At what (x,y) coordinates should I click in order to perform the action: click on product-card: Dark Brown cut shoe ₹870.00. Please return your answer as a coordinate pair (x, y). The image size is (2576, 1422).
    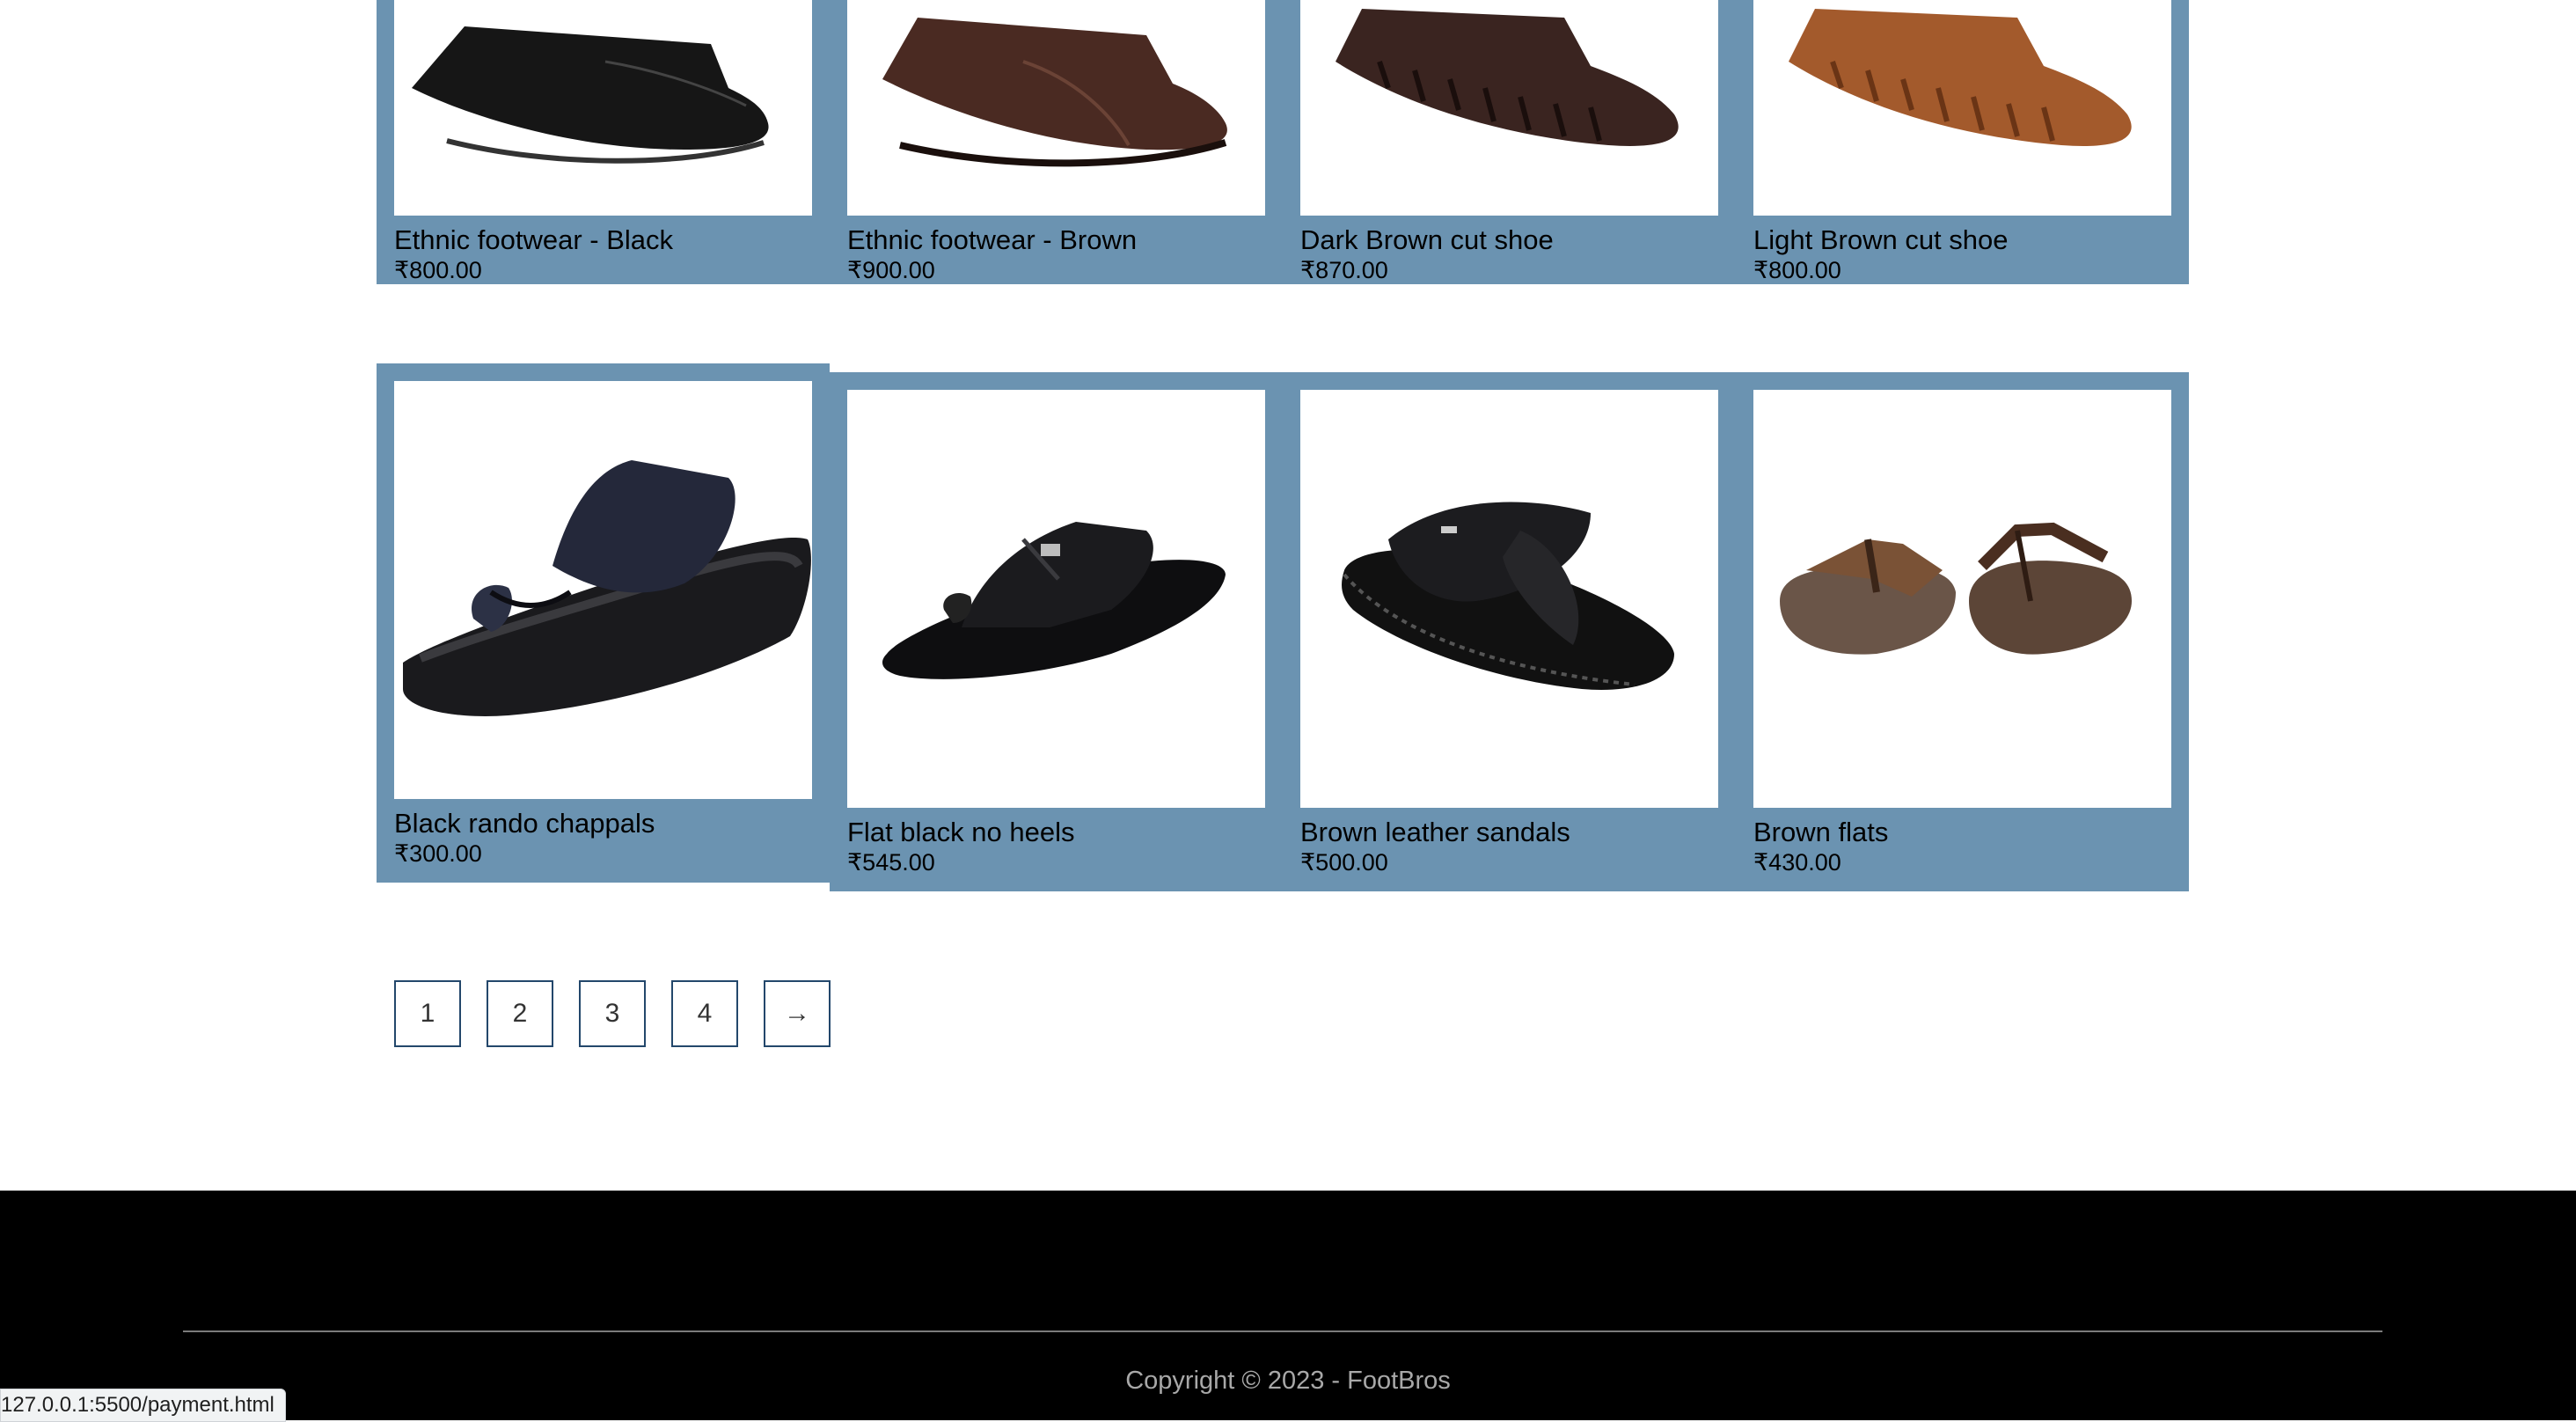
    Looking at the image, I should click on (1509, 142).